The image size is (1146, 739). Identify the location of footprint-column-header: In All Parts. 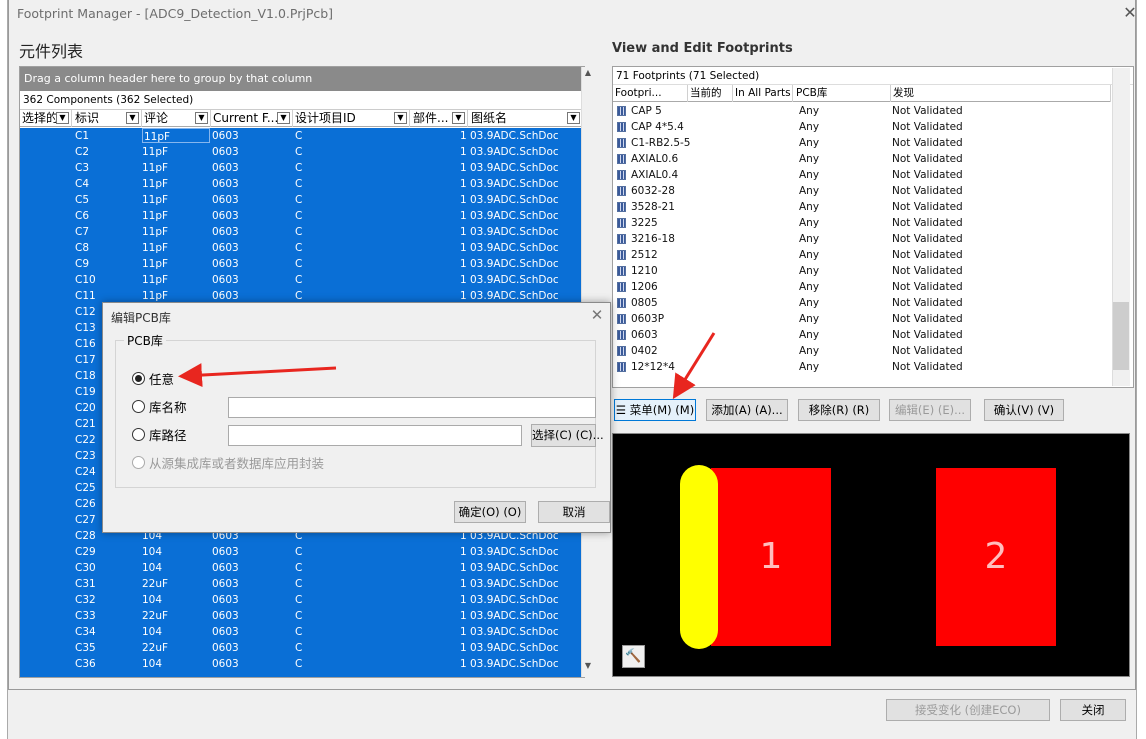
(763, 93).